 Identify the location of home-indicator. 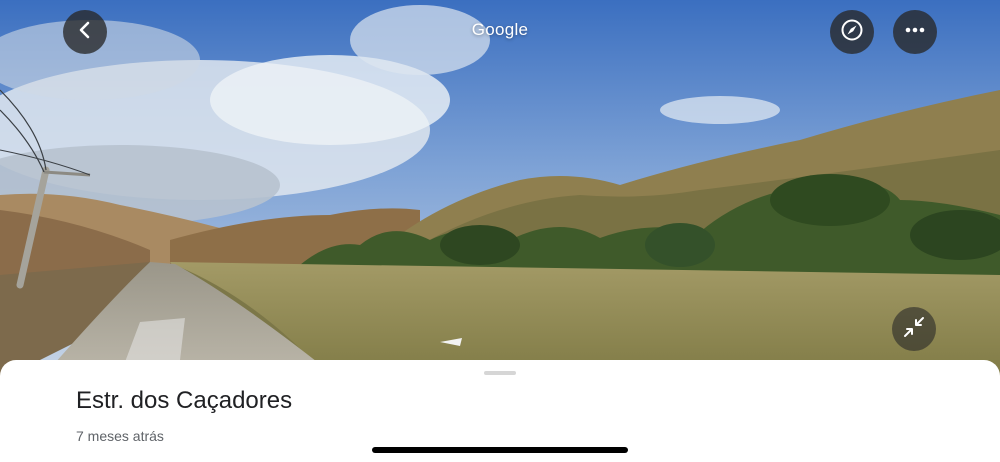
(500, 450).